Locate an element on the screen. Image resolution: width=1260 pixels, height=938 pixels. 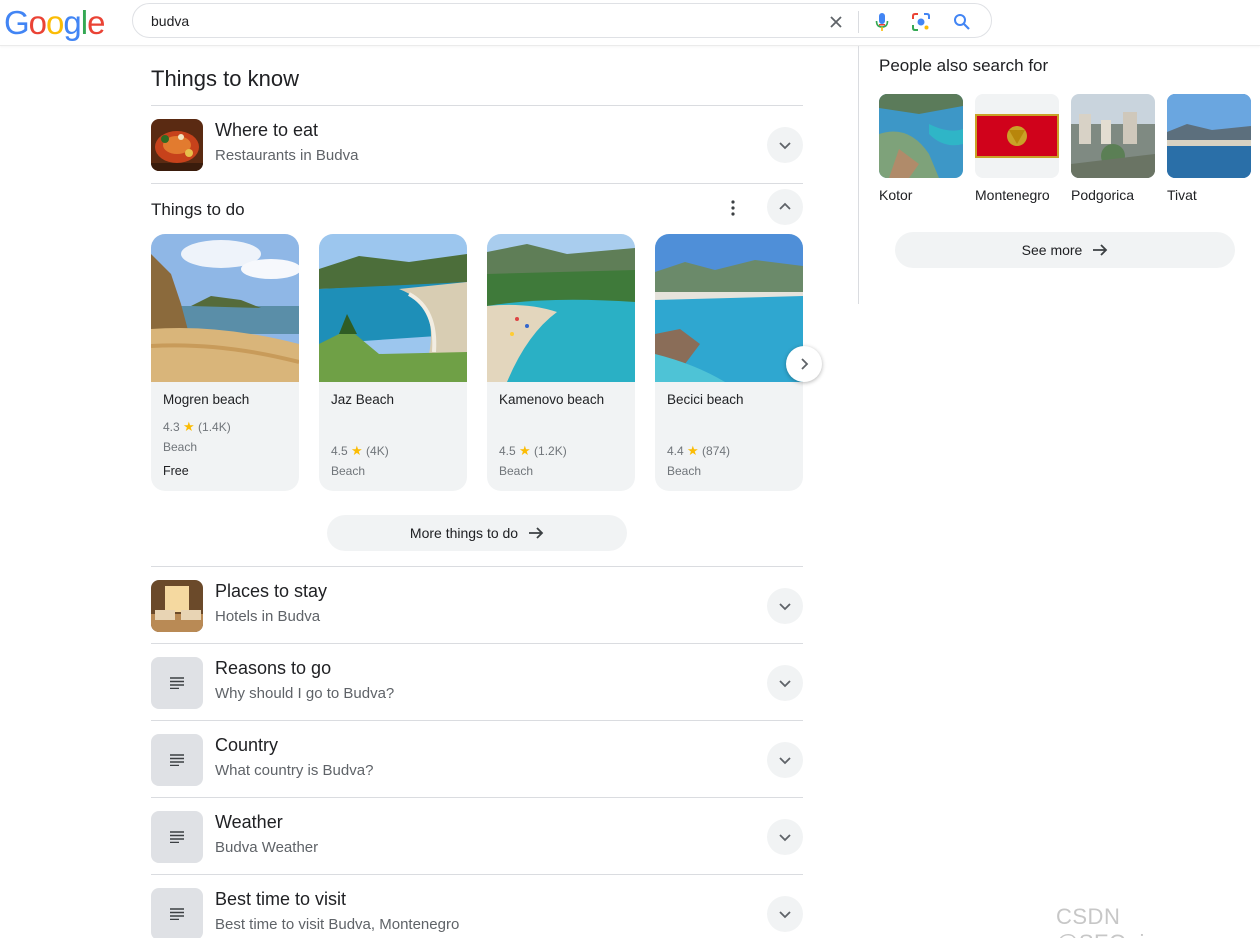
place-rating: 4.5 ★ (4K) is located at coordinates (360, 451).